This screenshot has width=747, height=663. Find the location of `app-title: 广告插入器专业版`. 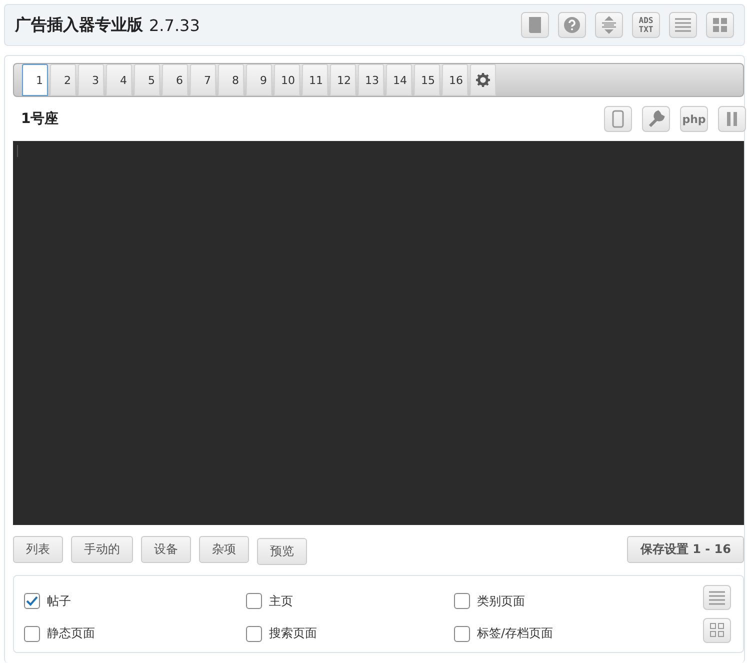

app-title: 广告插入器专业版 is located at coordinates (79, 25).